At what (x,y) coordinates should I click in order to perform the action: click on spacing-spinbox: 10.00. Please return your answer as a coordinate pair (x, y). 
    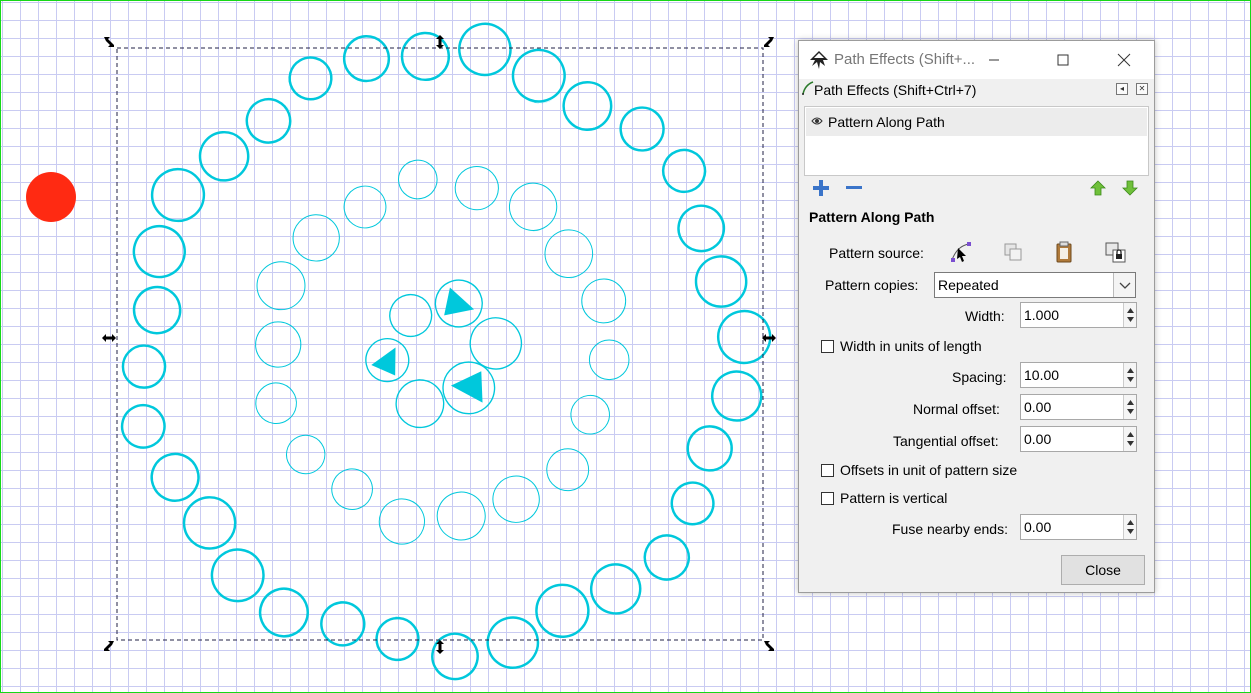
    Looking at the image, I should click on (1078, 375).